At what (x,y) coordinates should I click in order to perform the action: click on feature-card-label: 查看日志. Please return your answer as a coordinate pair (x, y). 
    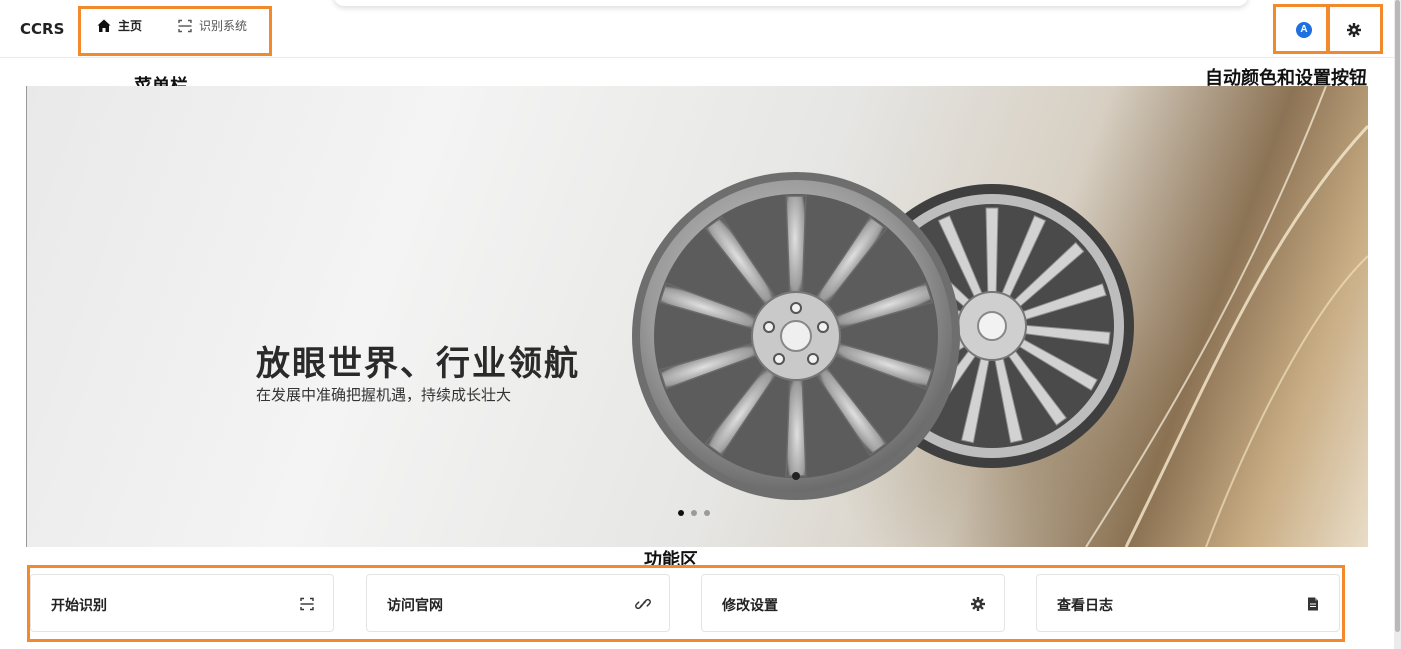
    Looking at the image, I should click on (1085, 606).